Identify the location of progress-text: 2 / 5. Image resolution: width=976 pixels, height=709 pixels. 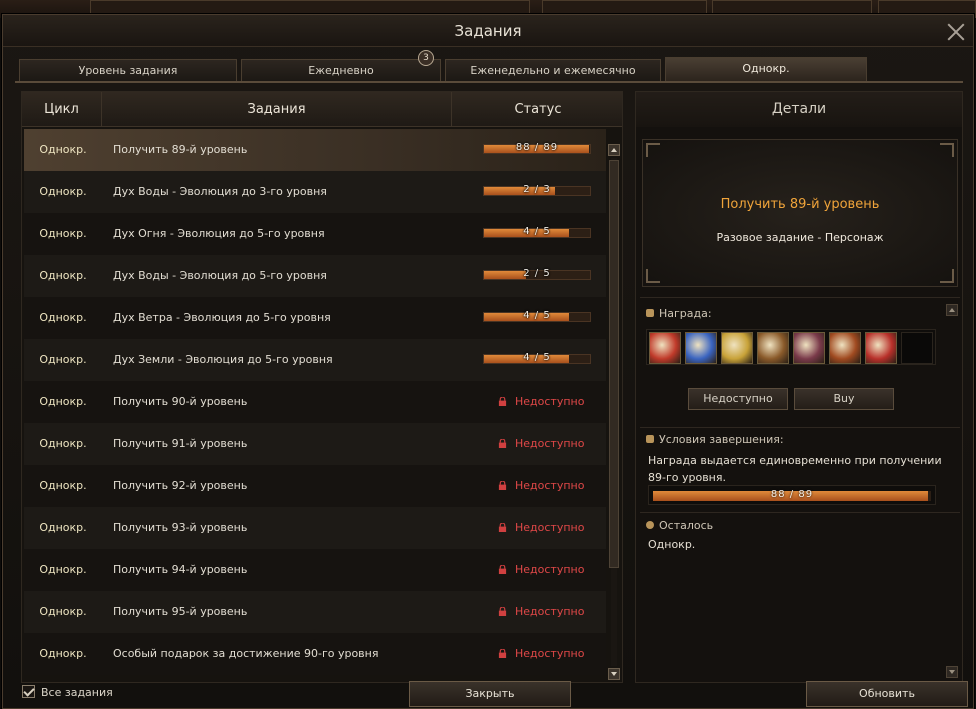
(537, 273).